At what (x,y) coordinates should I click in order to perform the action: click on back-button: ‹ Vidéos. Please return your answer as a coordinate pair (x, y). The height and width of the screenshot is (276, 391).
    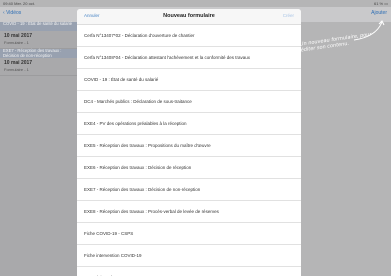
    Looking at the image, I should click on (12, 13).